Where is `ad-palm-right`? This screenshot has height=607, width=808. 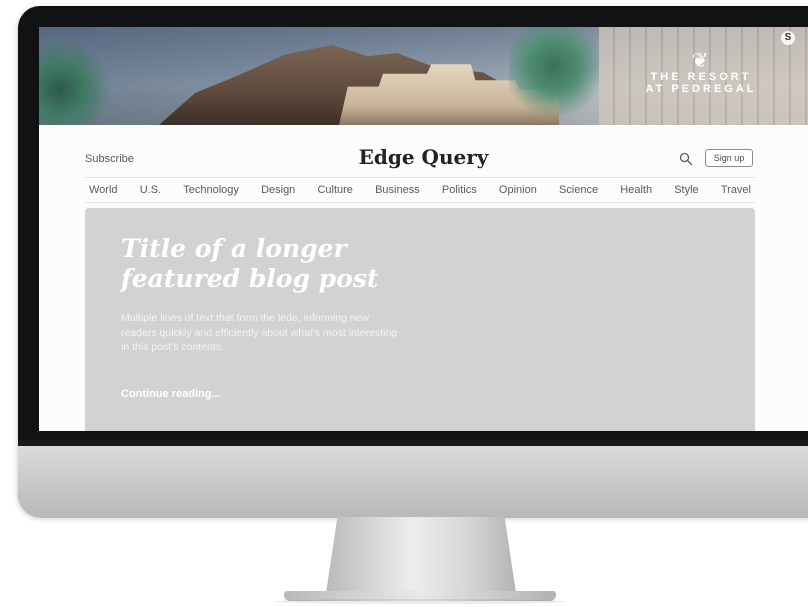
ad-palm-right is located at coordinates (554, 76).